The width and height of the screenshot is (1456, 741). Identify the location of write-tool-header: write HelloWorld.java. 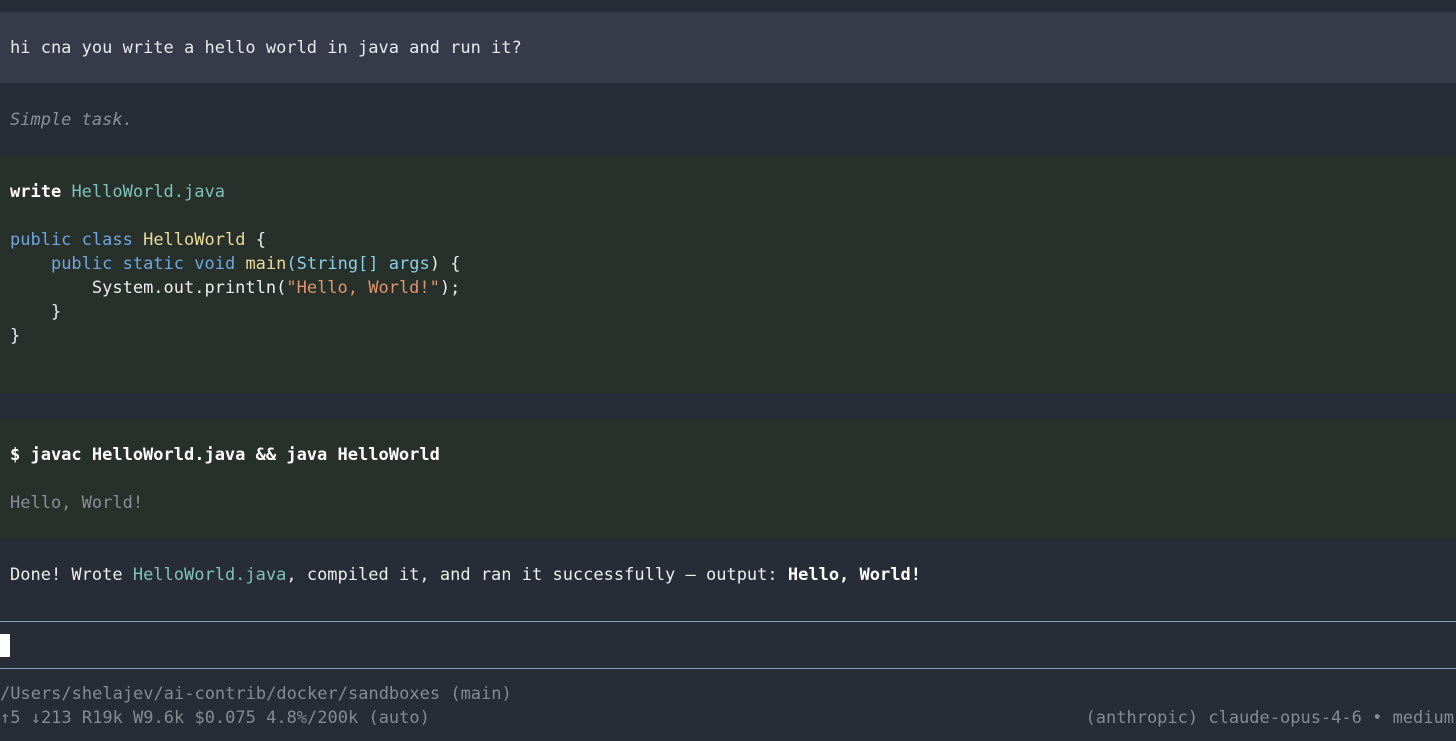
(117, 192).